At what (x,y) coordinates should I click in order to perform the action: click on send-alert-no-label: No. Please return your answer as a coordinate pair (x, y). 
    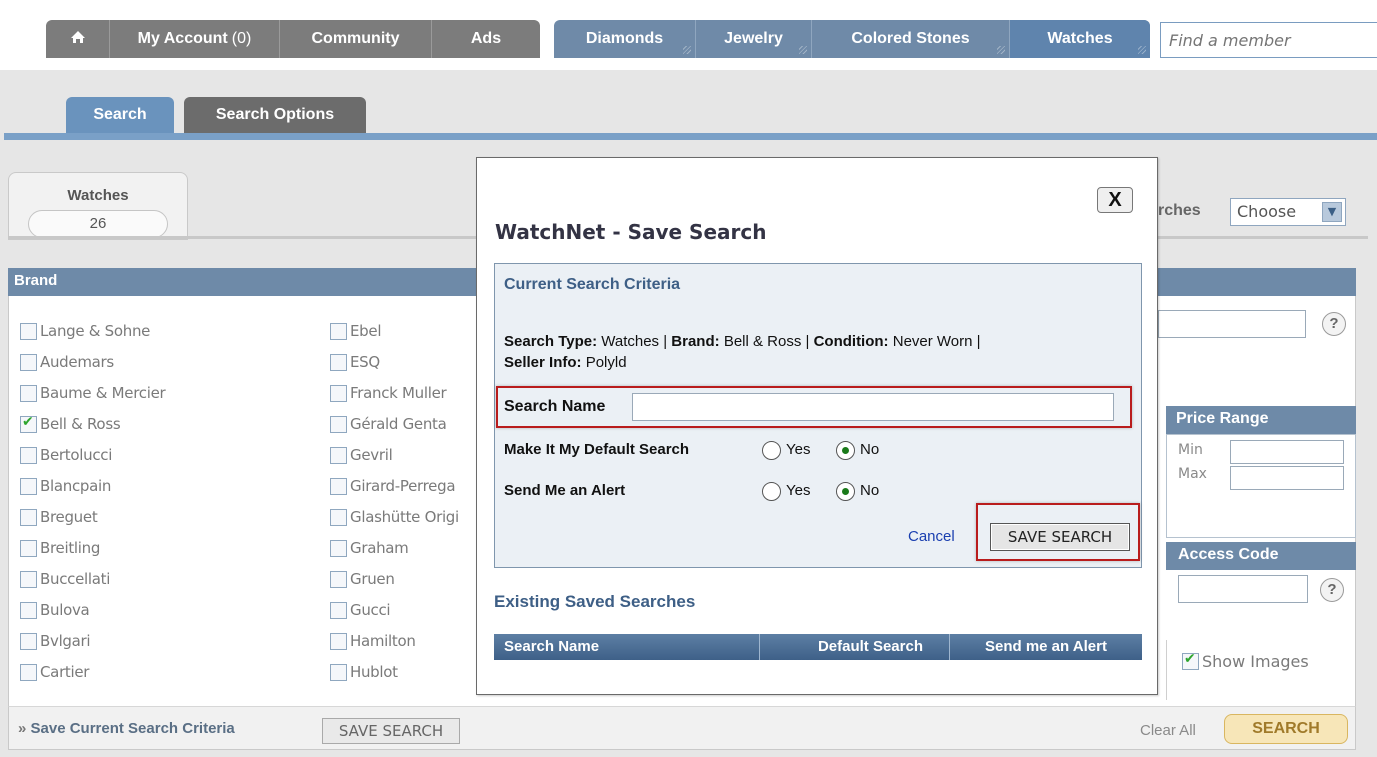
    Looking at the image, I should click on (870, 490).